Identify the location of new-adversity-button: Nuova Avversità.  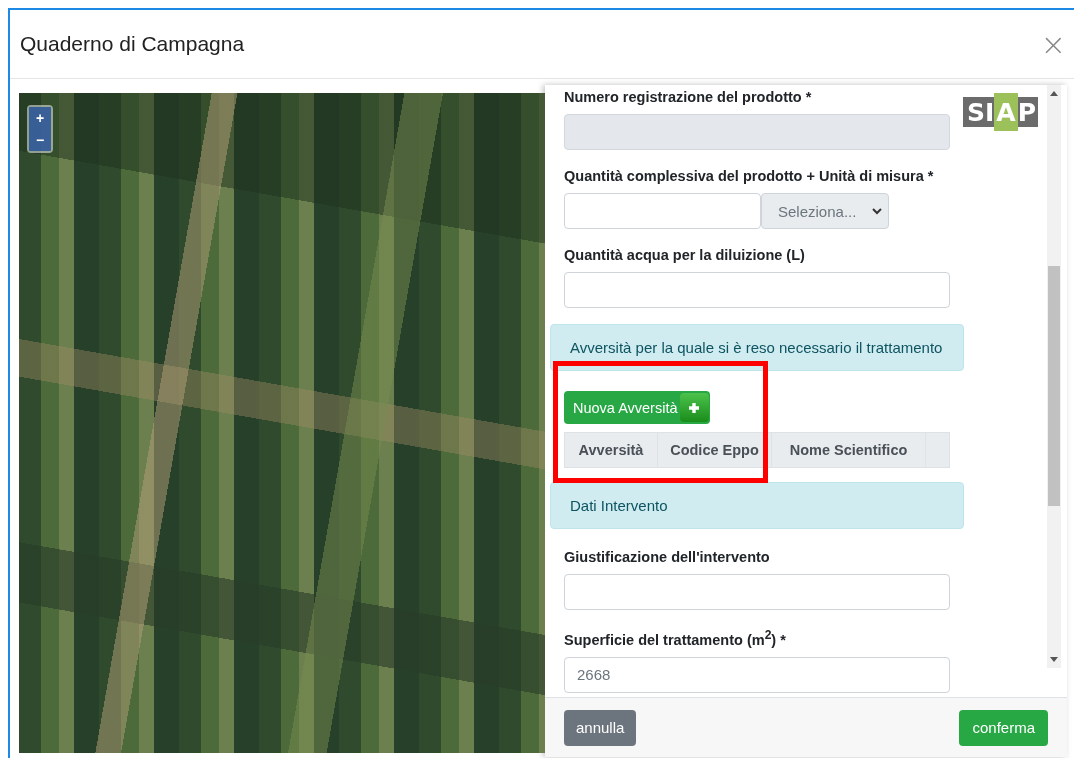
(637, 407).